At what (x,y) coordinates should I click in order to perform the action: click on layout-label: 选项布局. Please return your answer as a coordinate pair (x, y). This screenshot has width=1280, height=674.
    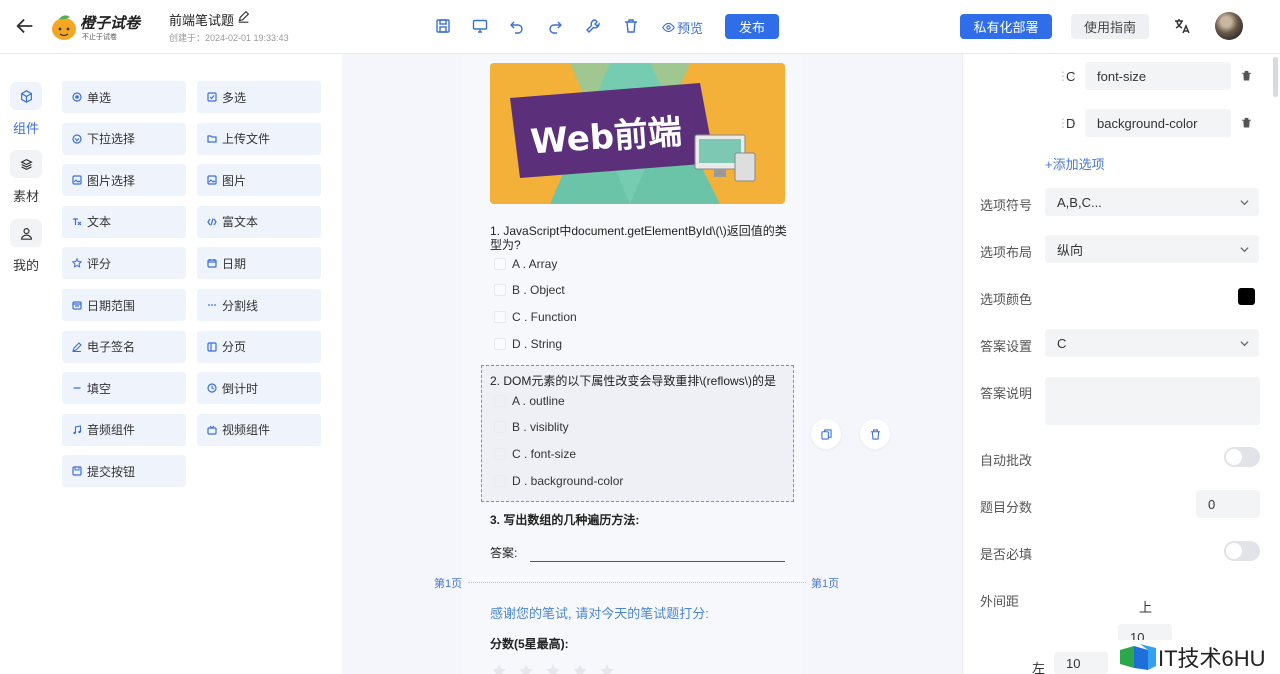
    Looking at the image, I should click on (1006, 252).